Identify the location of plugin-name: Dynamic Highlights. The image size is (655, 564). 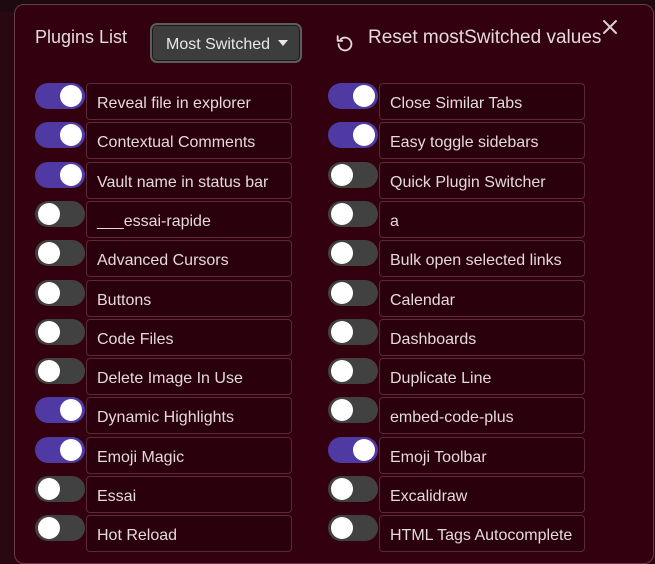
(189, 415).